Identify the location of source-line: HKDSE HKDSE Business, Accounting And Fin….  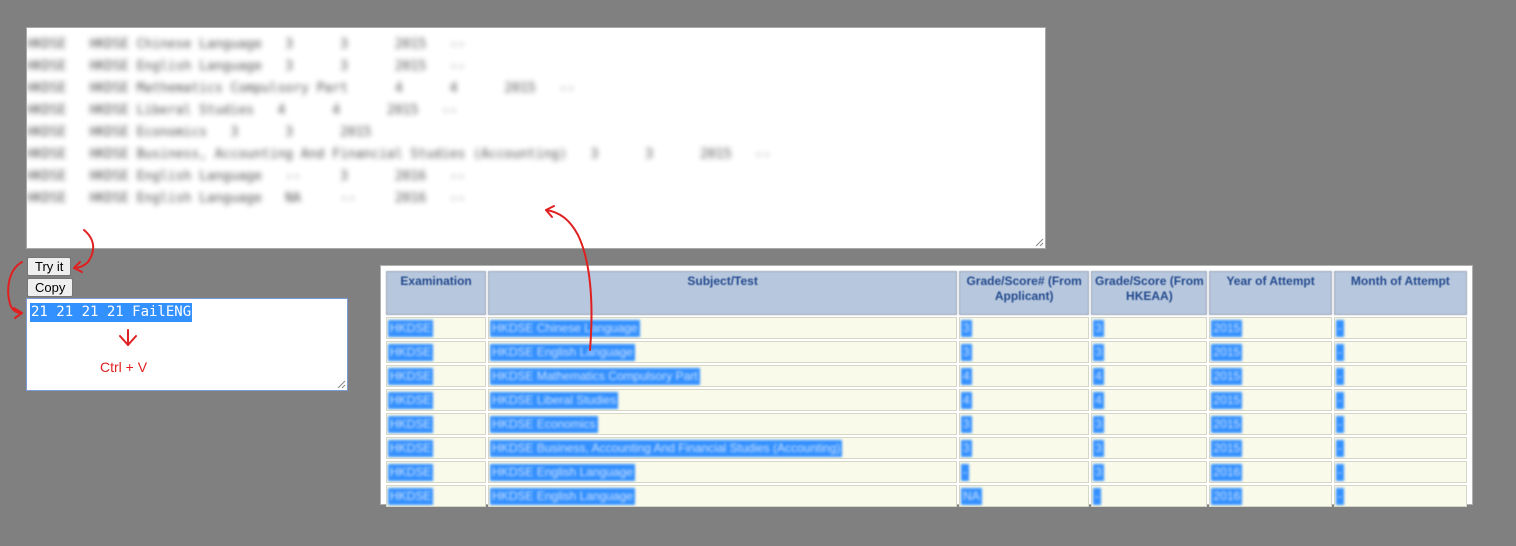
(399, 154).